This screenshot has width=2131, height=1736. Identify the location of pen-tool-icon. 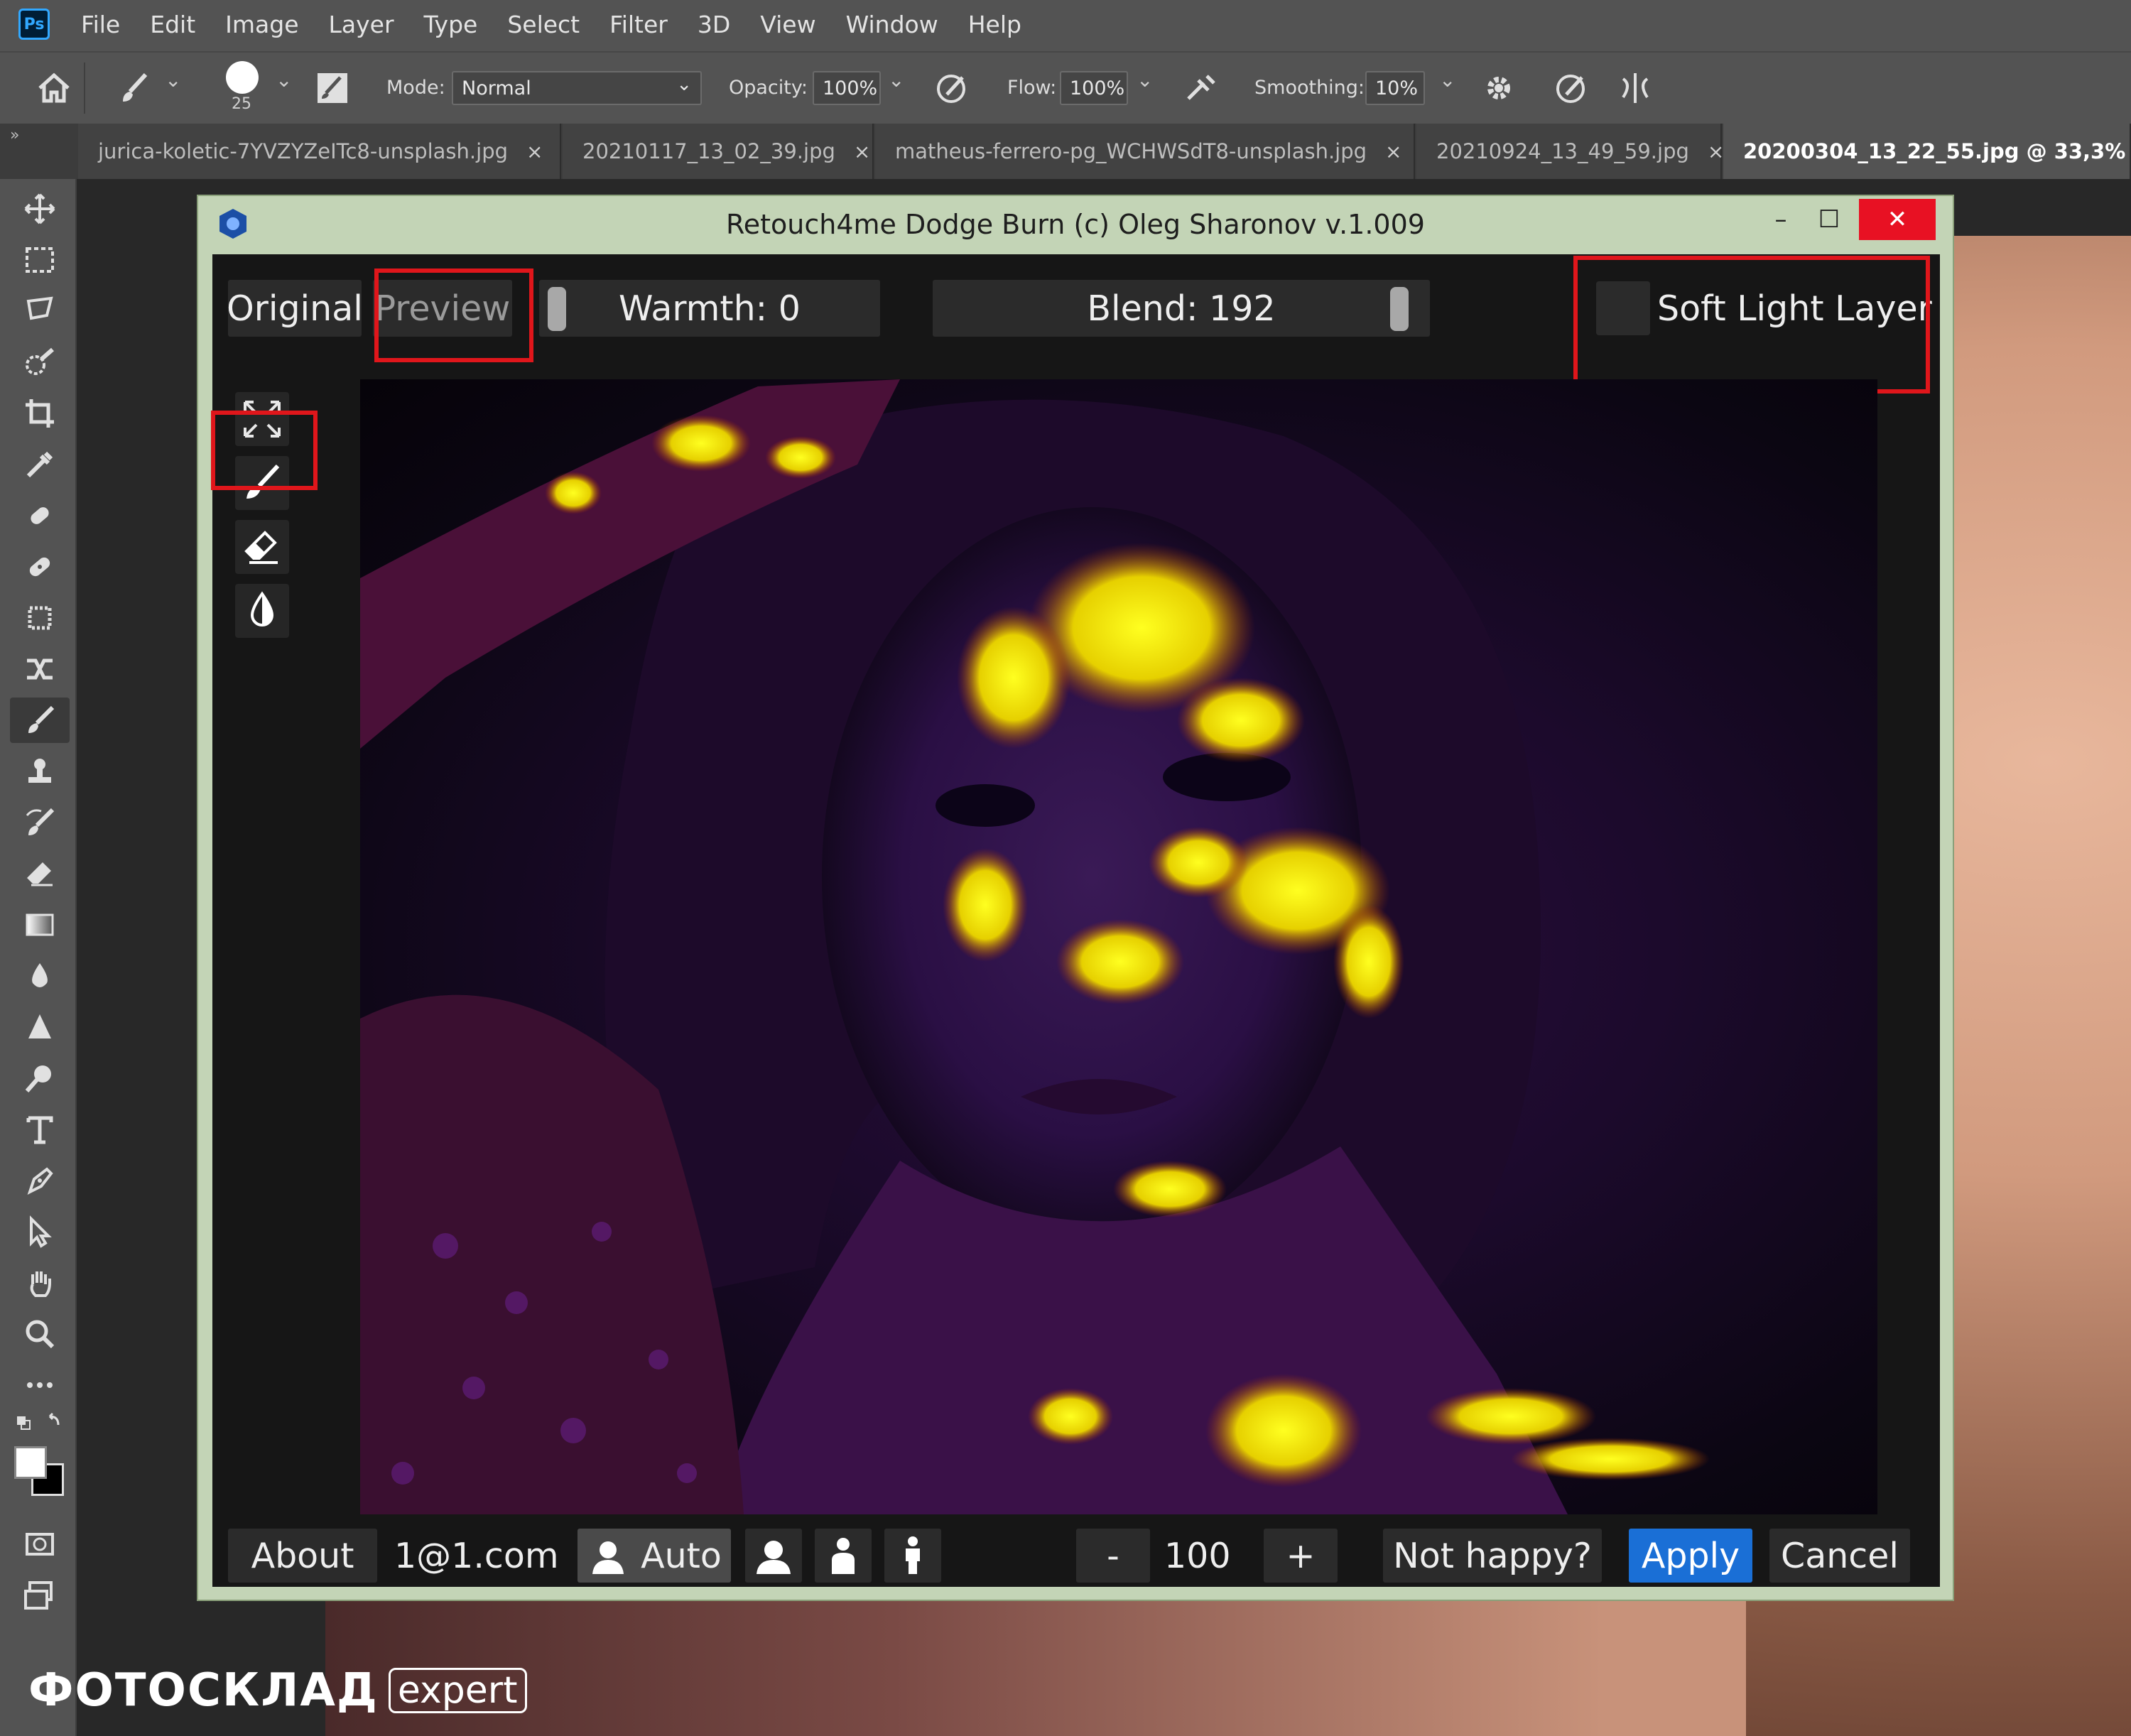
(40, 1180).